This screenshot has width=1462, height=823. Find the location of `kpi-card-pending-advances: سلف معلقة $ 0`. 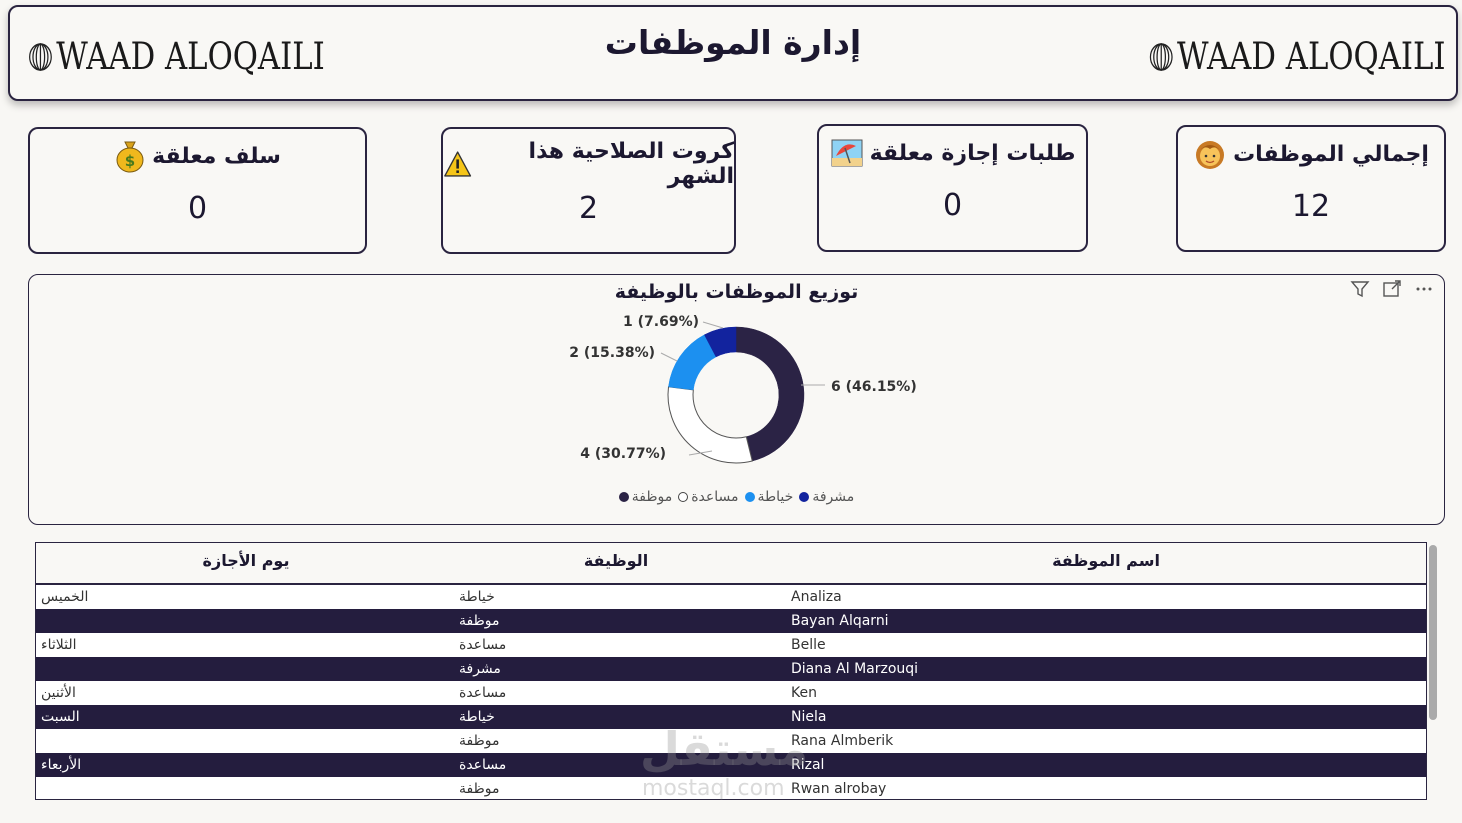

kpi-card-pending-advances: سلف معلقة $ 0 is located at coordinates (197, 190).